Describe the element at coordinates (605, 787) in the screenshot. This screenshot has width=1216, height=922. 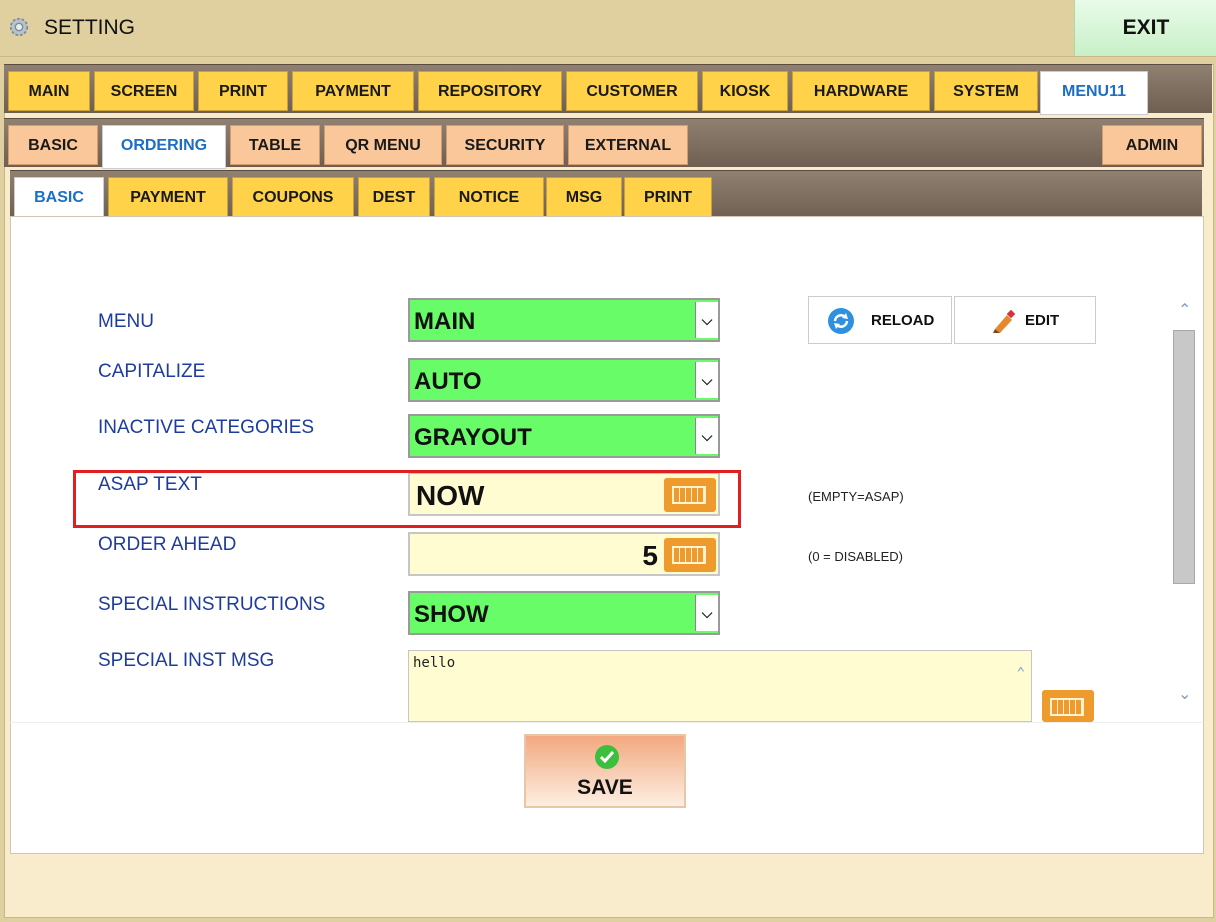
I see `save-button-label: SAVE` at that location.